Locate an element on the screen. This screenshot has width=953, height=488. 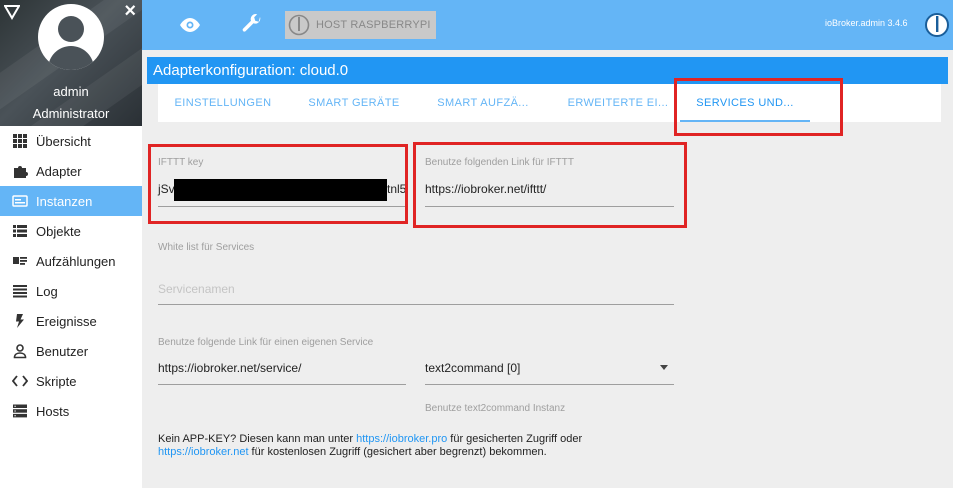
whitelist-label: White list für Services is located at coordinates (206, 247).